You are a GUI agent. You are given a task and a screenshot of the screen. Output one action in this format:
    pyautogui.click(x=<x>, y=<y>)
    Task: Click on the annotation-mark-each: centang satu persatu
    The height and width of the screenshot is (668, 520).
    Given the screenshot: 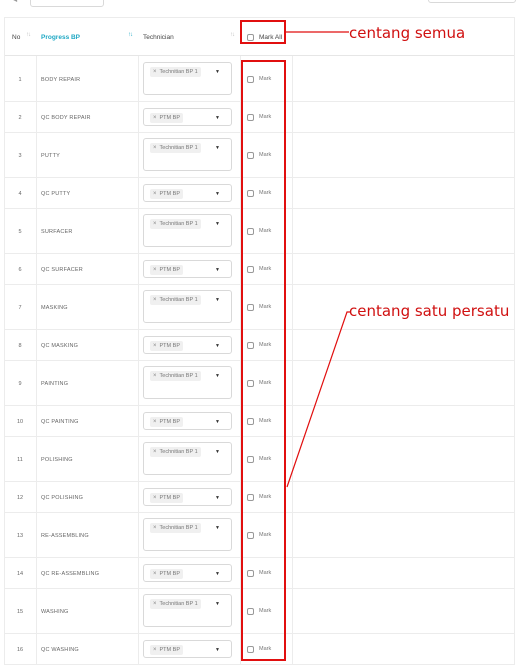 What is the action you would take?
    pyautogui.click(x=429, y=311)
    